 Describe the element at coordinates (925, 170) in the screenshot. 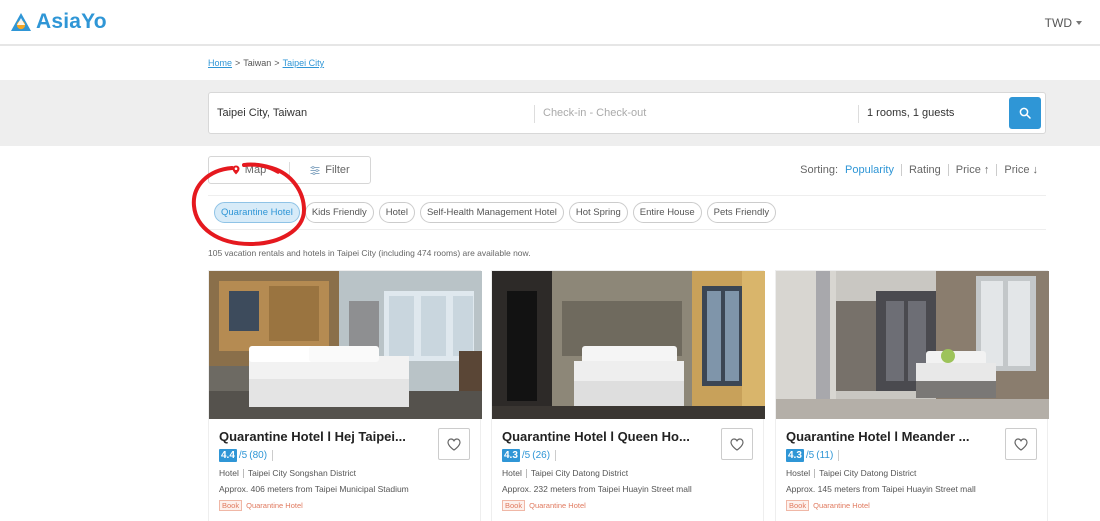

I see `sort-rating: Rating` at that location.